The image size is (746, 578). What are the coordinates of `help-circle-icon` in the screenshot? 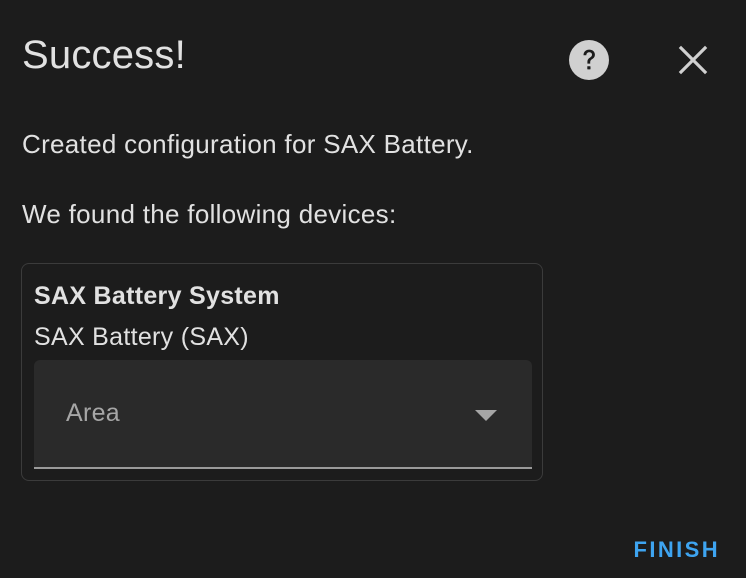 It's located at (589, 60).